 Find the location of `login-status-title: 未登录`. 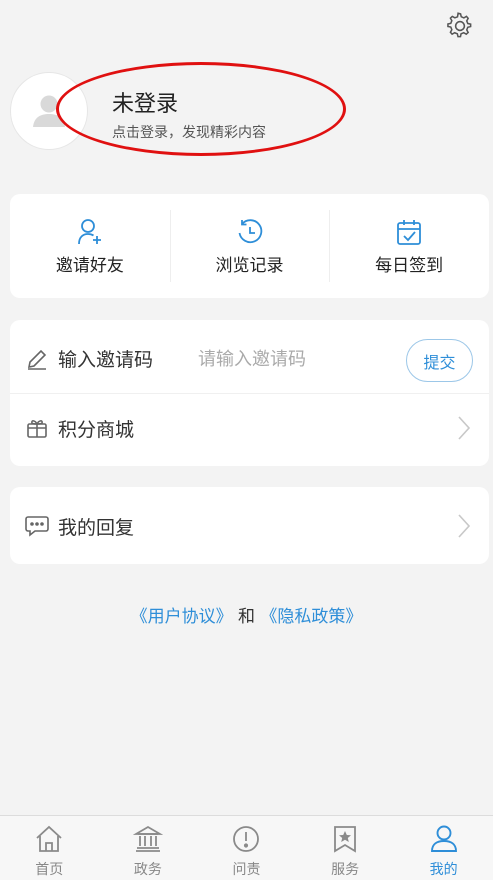

login-status-title: 未登录 is located at coordinates (145, 104).